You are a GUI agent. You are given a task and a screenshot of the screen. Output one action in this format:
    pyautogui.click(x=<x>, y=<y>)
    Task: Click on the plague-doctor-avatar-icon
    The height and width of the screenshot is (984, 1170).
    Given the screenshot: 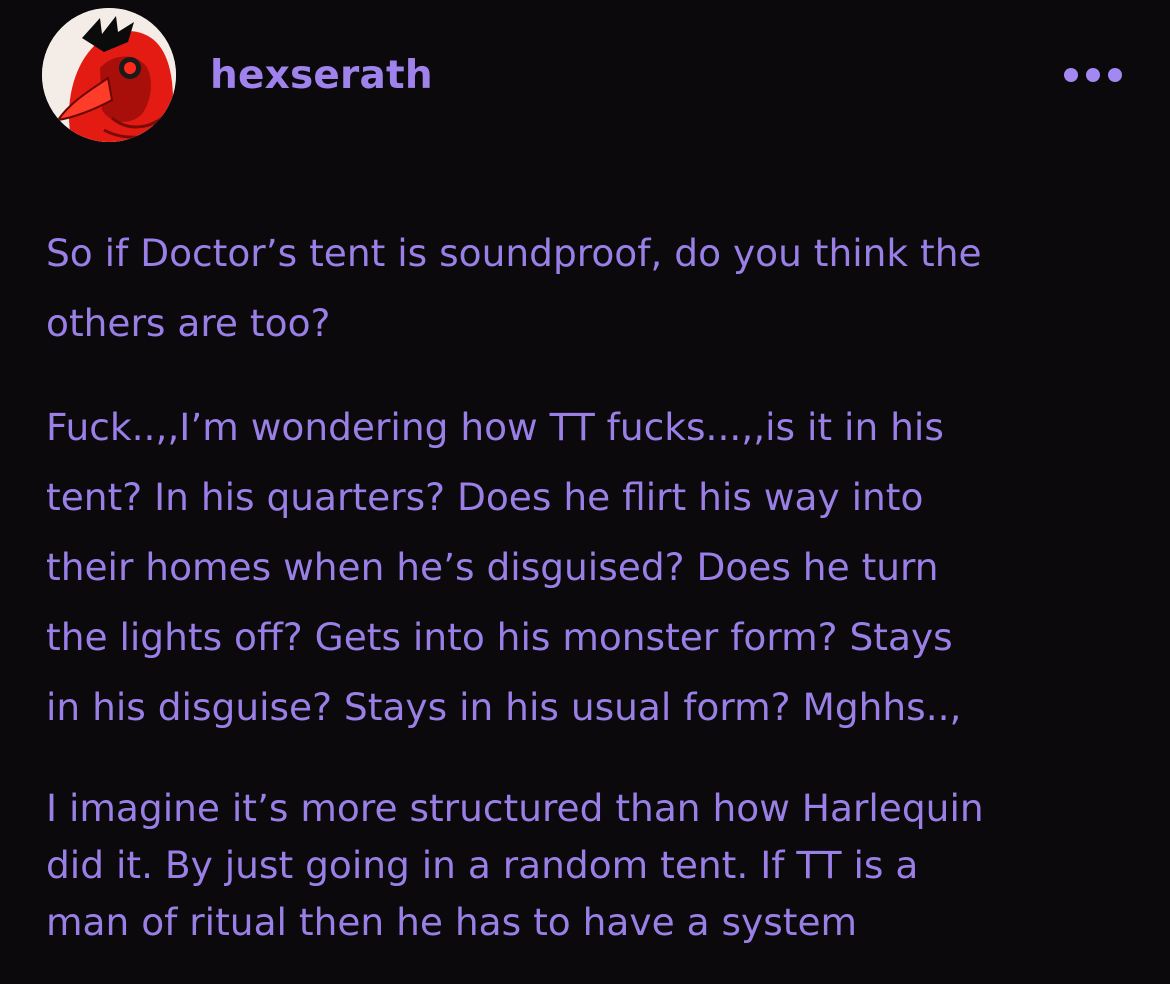 What is the action you would take?
    pyautogui.click(x=109, y=75)
    